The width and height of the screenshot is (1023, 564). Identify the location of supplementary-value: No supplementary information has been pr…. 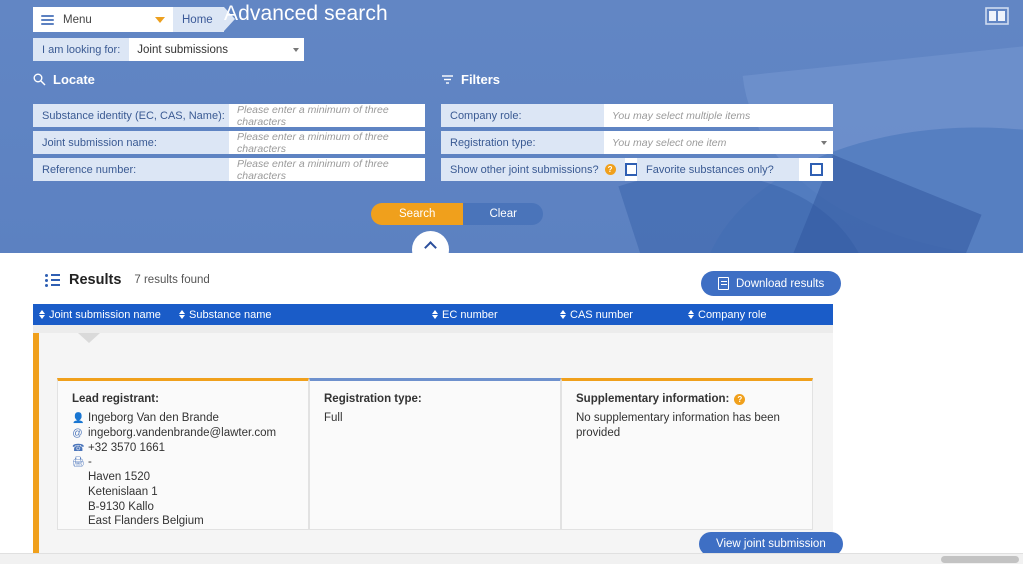
(678, 425).